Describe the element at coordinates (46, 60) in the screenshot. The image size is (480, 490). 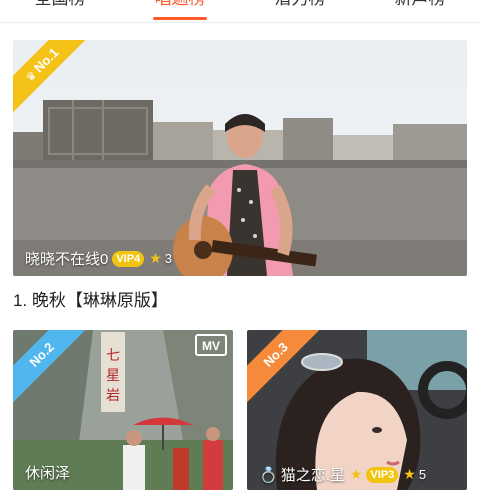
I see `rank-label: No.1` at that location.